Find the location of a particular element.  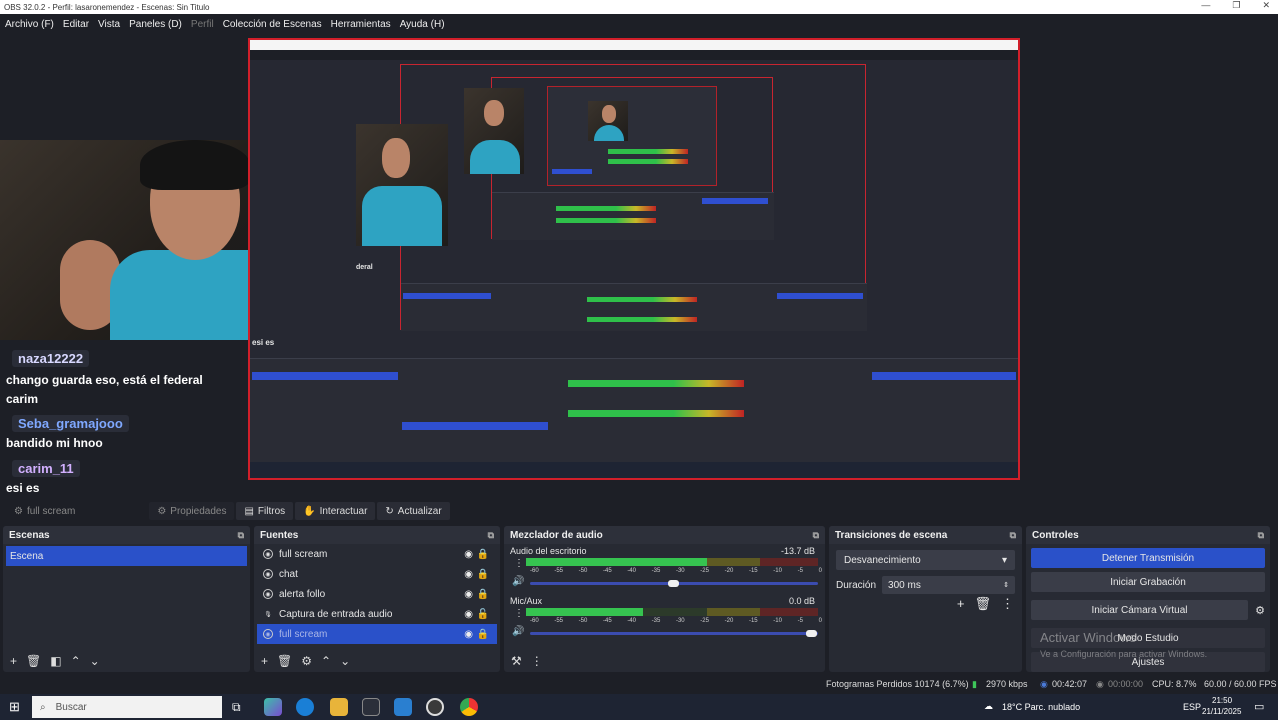

filters-button: ▤ Filtros is located at coordinates (265, 511).